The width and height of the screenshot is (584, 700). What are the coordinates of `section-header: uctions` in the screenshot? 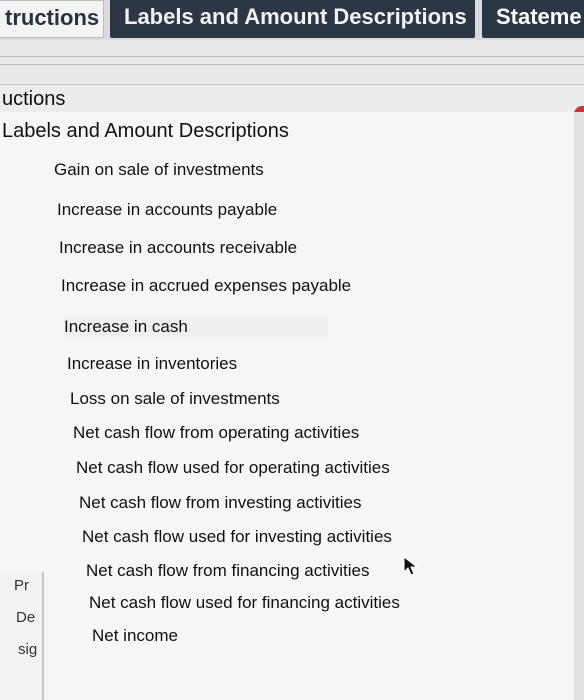 It's located at (292, 99).